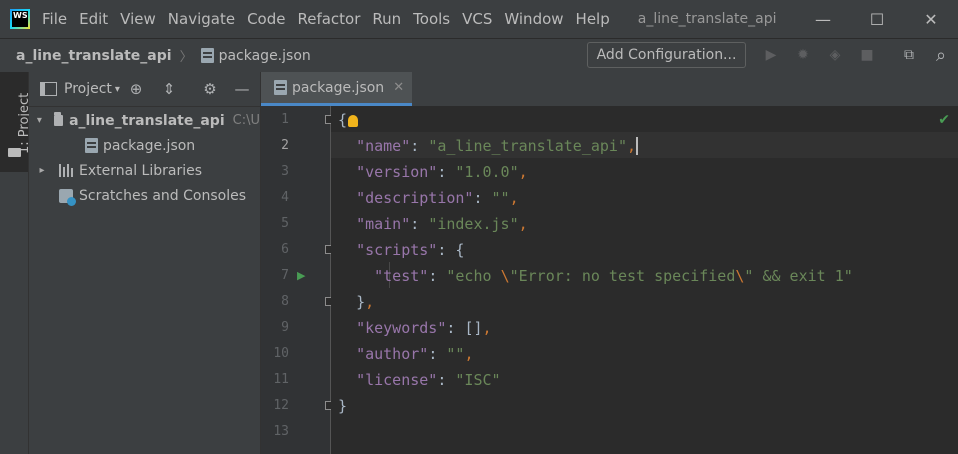 This screenshot has height=454, width=958. What do you see at coordinates (138, 19) in the screenshot?
I see `menu-view: View` at bounding box center [138, 19].